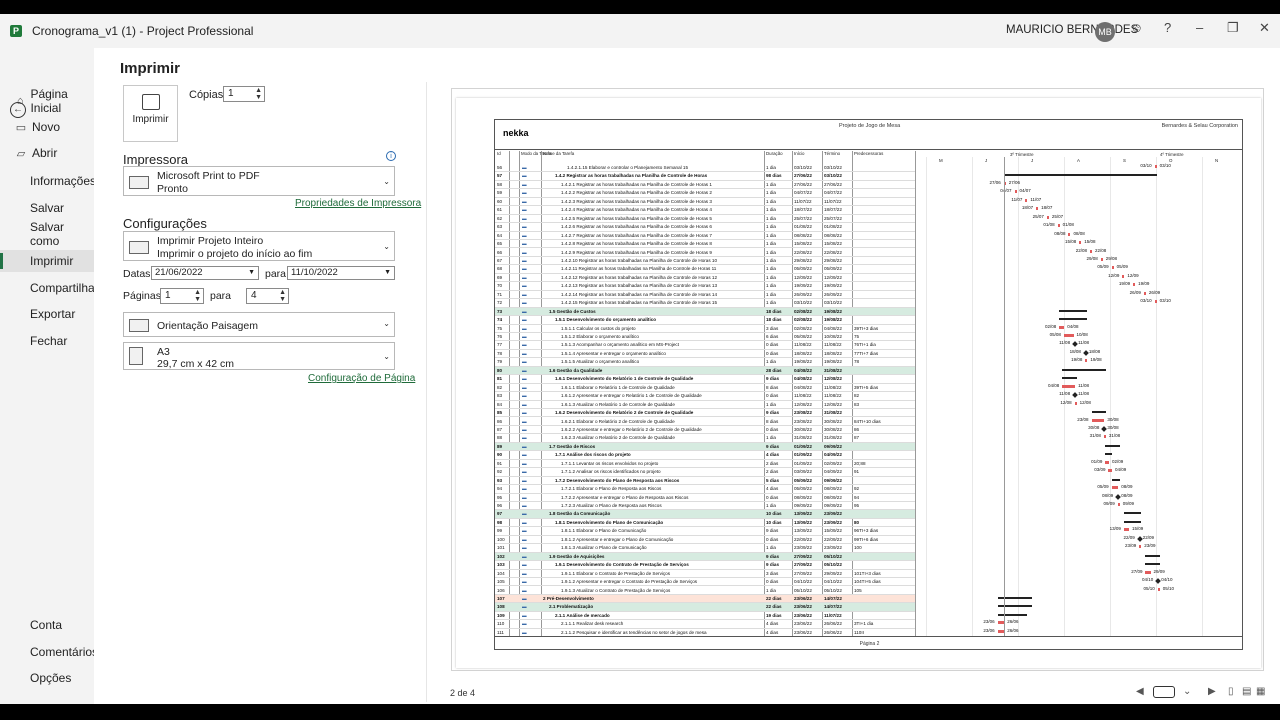 This screenshot has height=720, width=1280. Describe the element at coordinates (1136, 27) in the screenshot. I see `feedback-icon: ☺` at that location.